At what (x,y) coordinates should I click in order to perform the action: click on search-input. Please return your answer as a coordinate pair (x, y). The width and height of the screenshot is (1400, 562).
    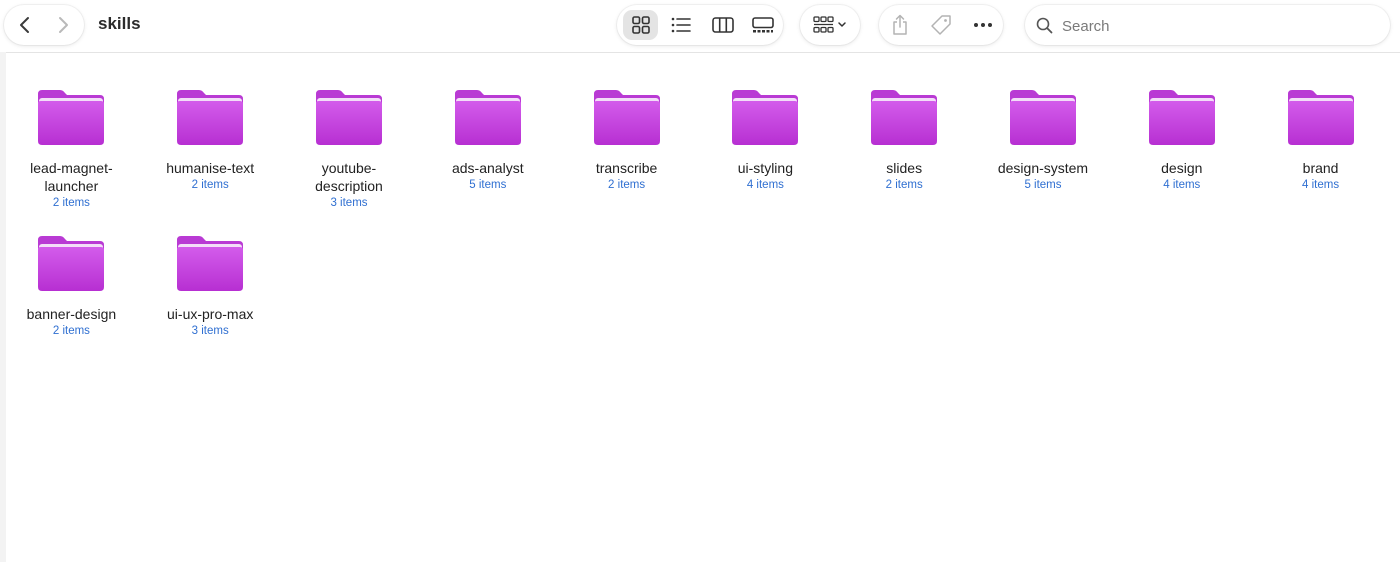
    Looking at the image, I should click on (1212, 26).